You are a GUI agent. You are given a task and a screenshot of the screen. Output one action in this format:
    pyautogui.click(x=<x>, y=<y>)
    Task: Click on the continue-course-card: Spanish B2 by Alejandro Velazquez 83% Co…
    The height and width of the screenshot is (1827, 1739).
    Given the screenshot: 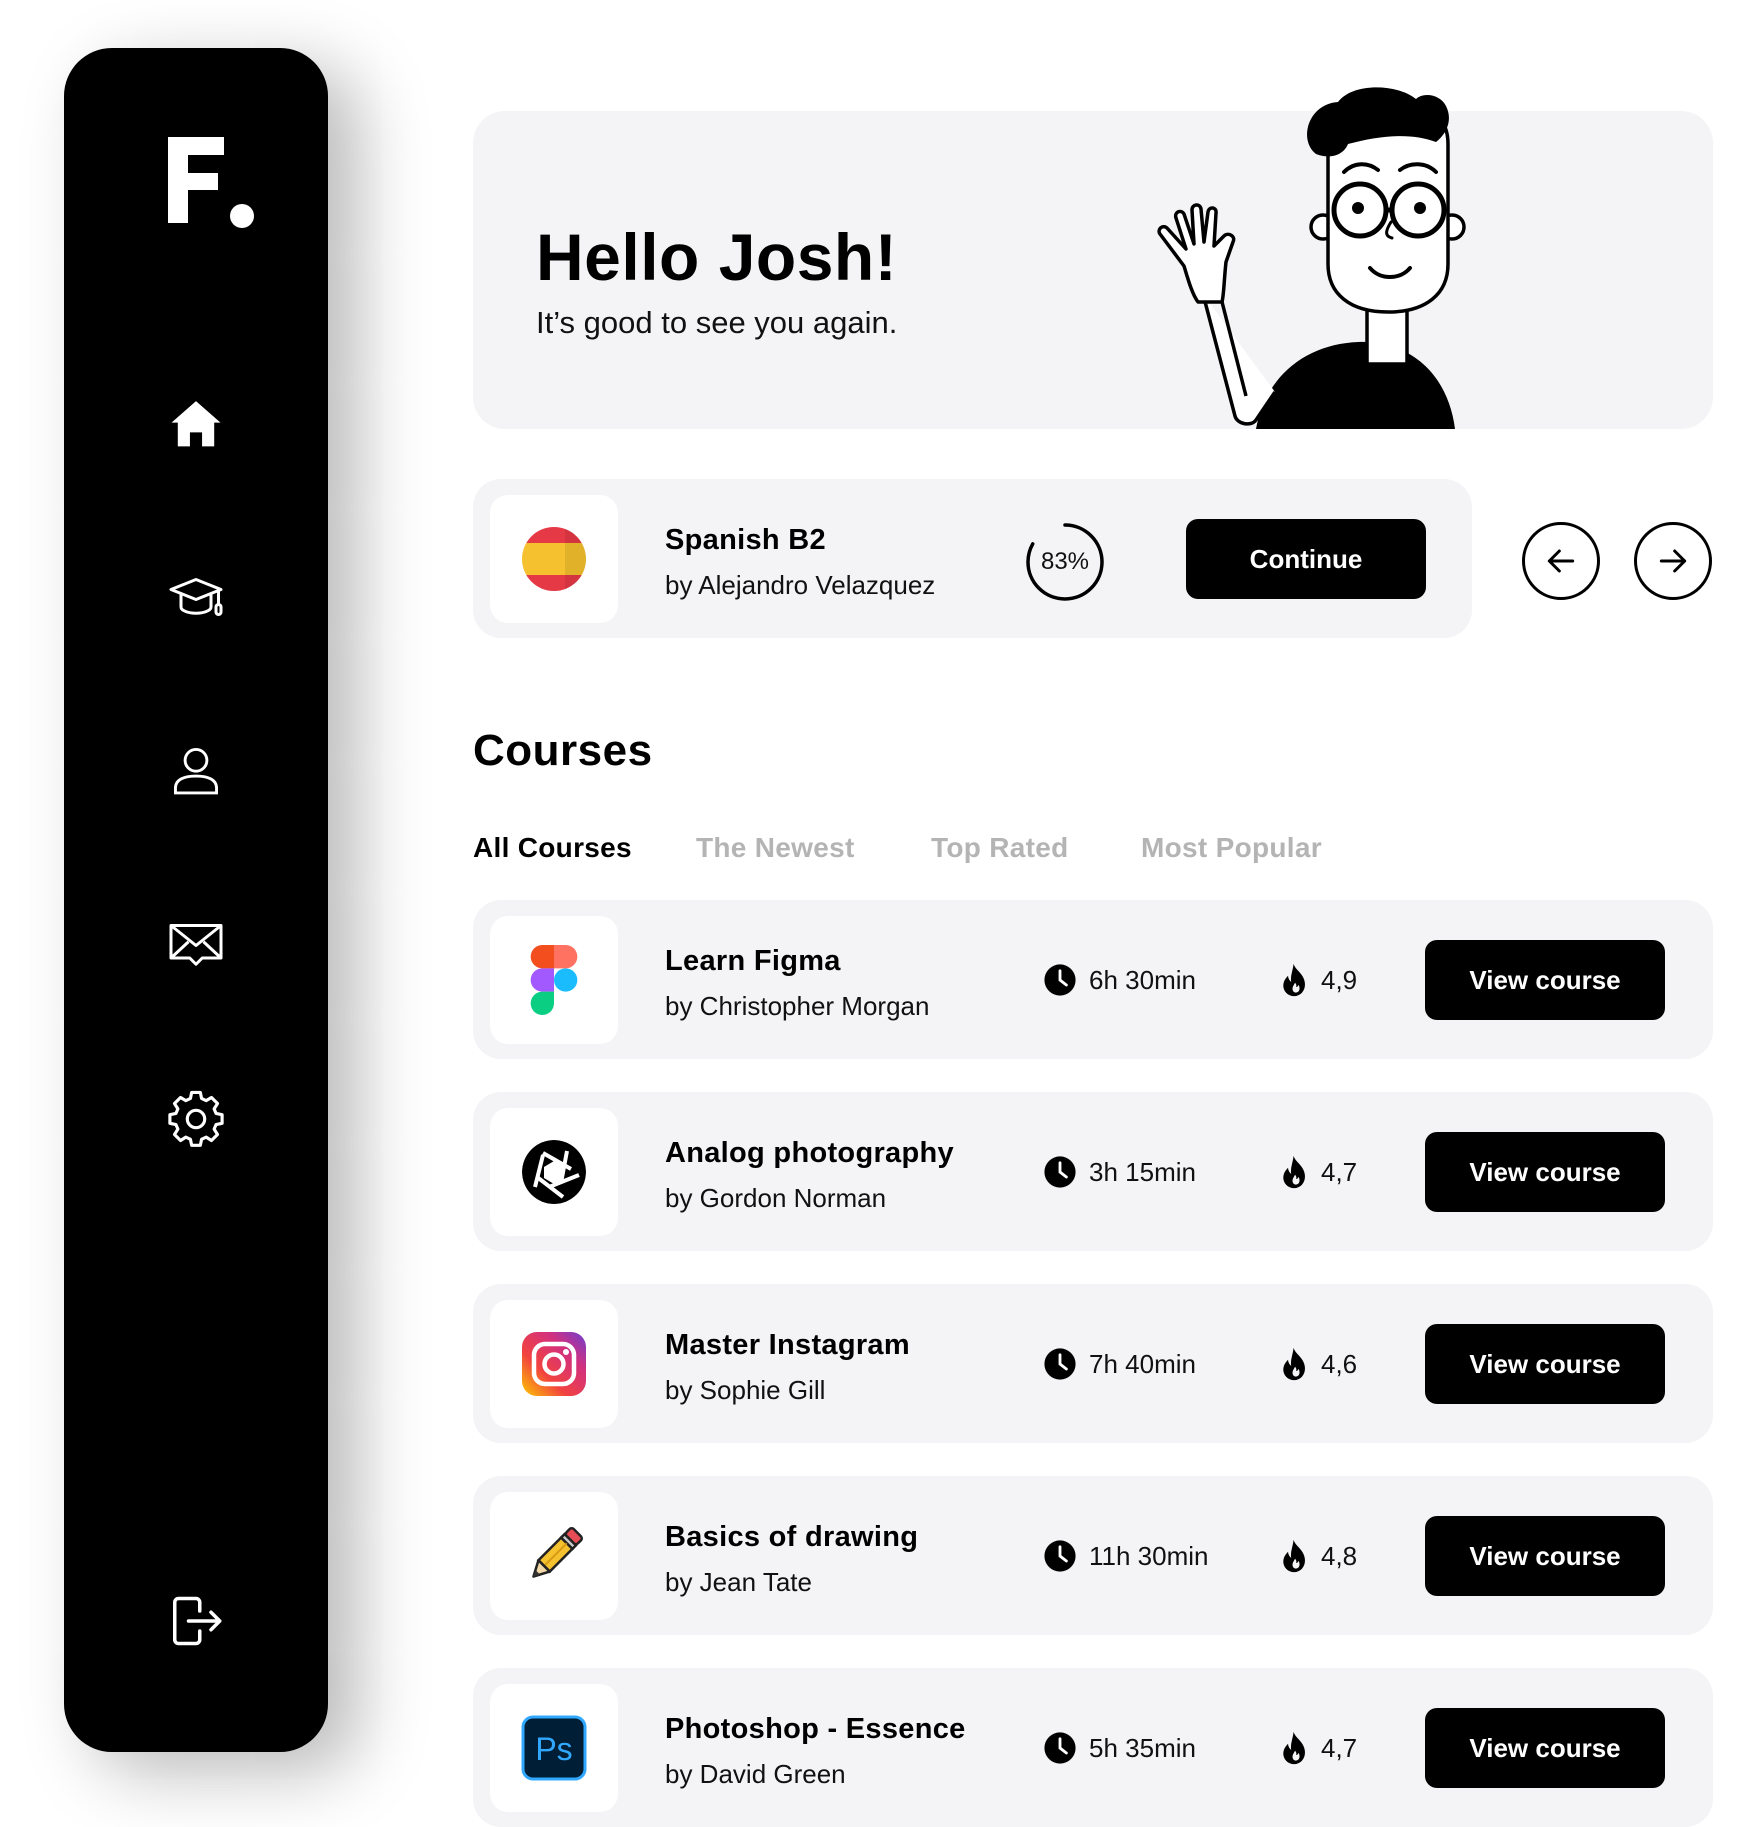 What is the action you would take?
    pyautogui.click(x=972, y=558)
    